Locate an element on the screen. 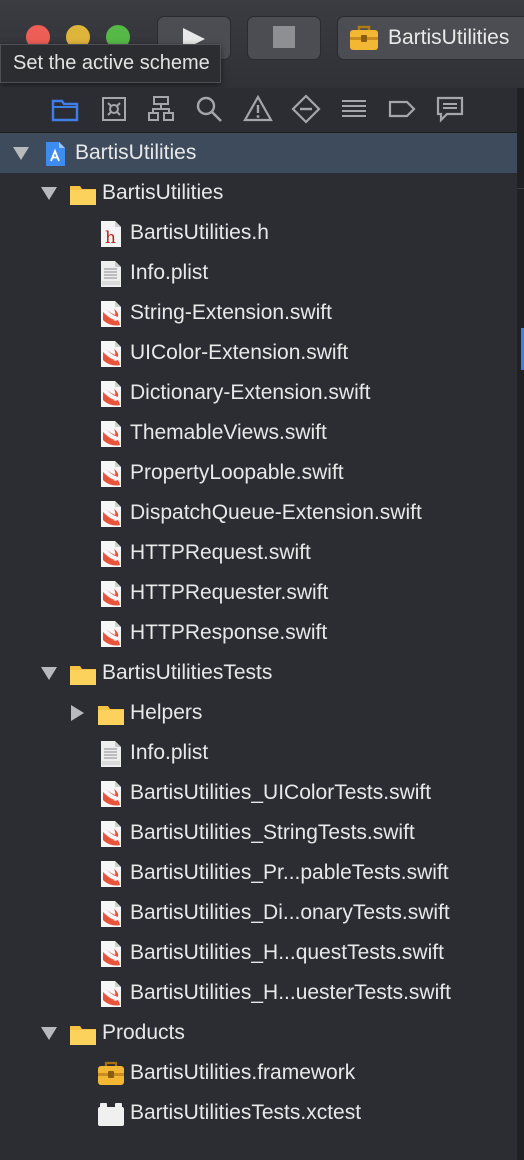 Image resolution: width=524 pixels, height=1160 pixels. editor-edge is located at coordinates (520, 624).